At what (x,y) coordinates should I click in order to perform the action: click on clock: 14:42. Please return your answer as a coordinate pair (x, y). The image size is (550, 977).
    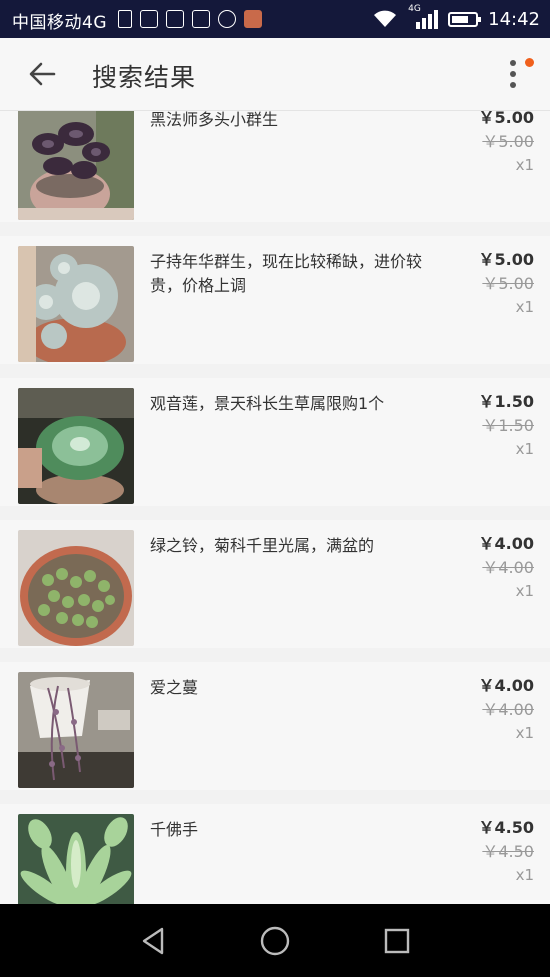
    Looking at the image, I should click on (514, 19).